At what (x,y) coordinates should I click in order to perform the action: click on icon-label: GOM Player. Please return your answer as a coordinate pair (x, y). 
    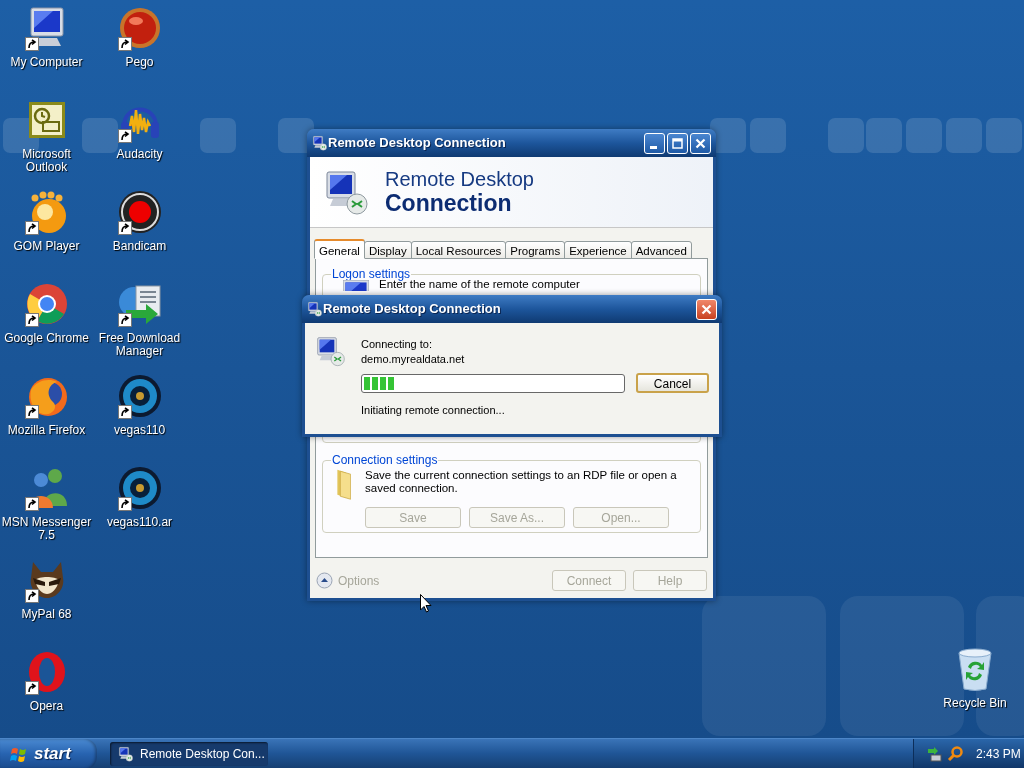
    Looking at the image, I should click on (46, 246).